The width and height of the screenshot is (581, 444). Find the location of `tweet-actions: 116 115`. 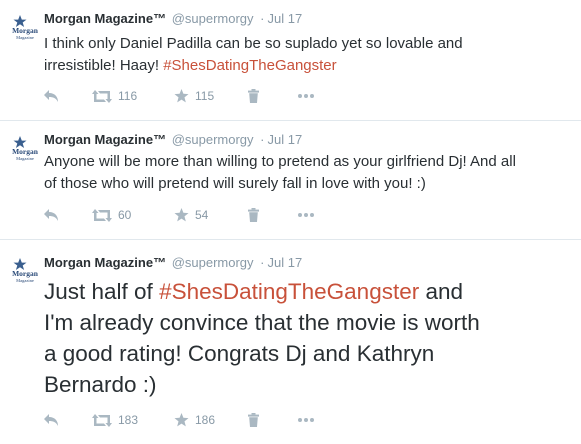

tweet-actions: 116 115 is located at coordinates (194, 96).